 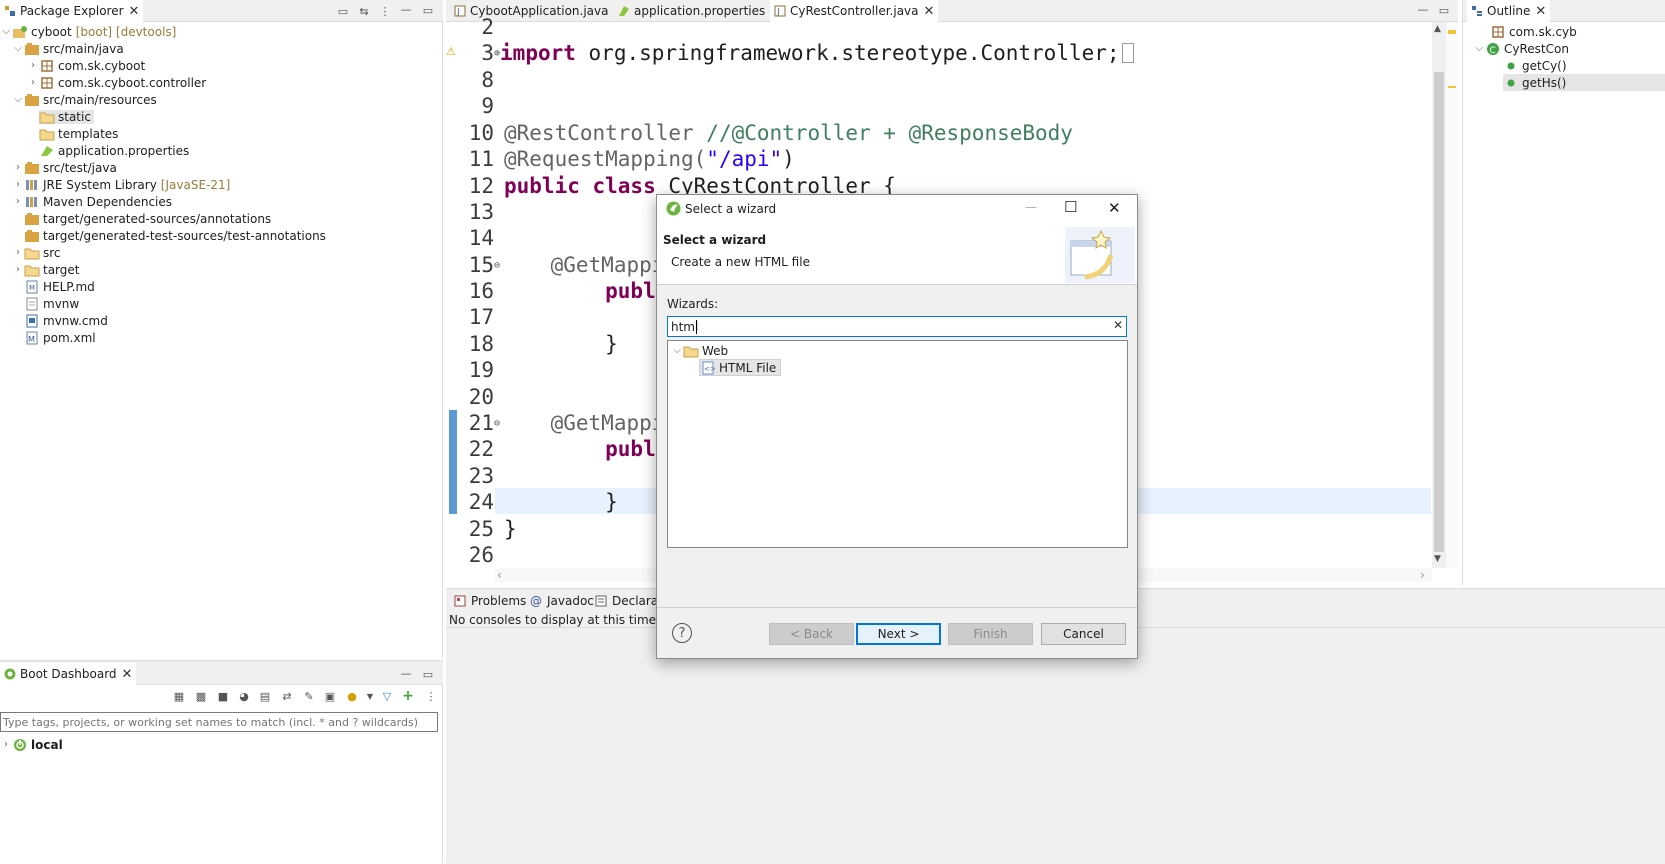 I want to click on tree-item: mvnw.cmd, so click(x=60, y=320).